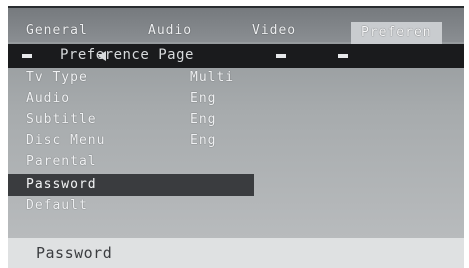  I want to click on status-text: Password, so click(74, 253).